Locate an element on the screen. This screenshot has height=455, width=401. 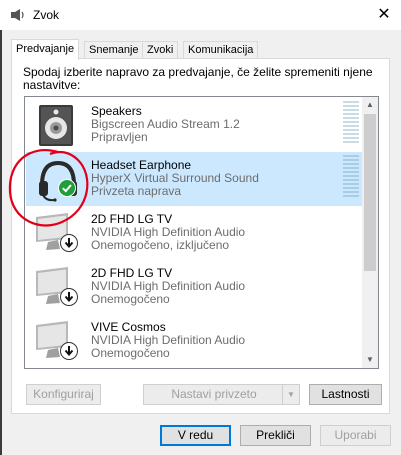
device-status: Privzeta naprava is located at coordinates (136, 191).